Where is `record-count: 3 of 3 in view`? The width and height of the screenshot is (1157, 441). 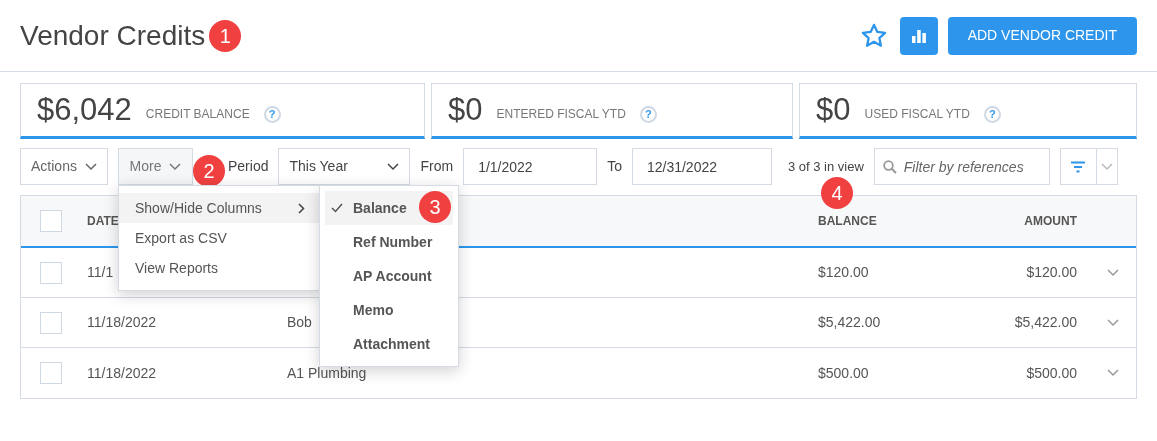
record-count: 3 of 3 in view is located at coordinates (825, 166).